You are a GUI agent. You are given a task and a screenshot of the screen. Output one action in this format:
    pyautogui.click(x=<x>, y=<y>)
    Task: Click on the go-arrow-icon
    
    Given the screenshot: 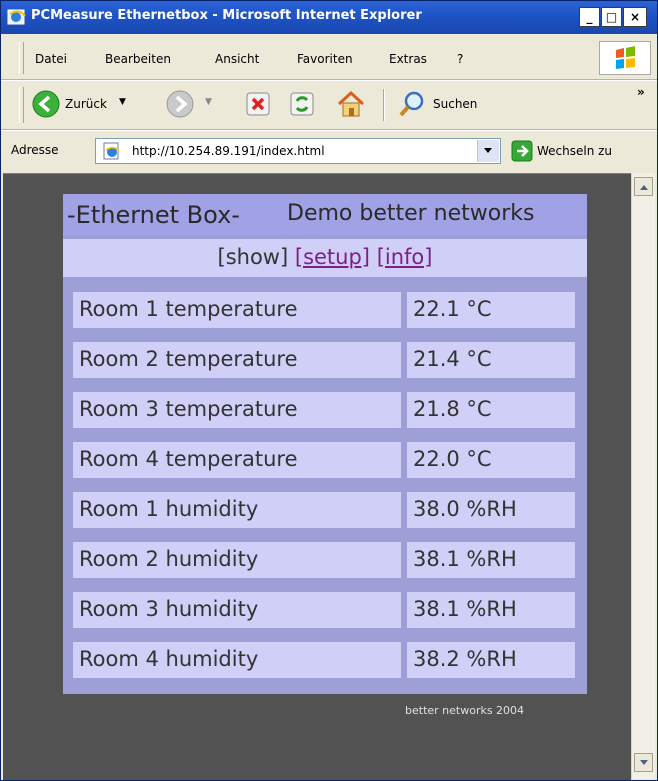 What is the action you would take?
    pyautogui.click(x=522, y=153)
    